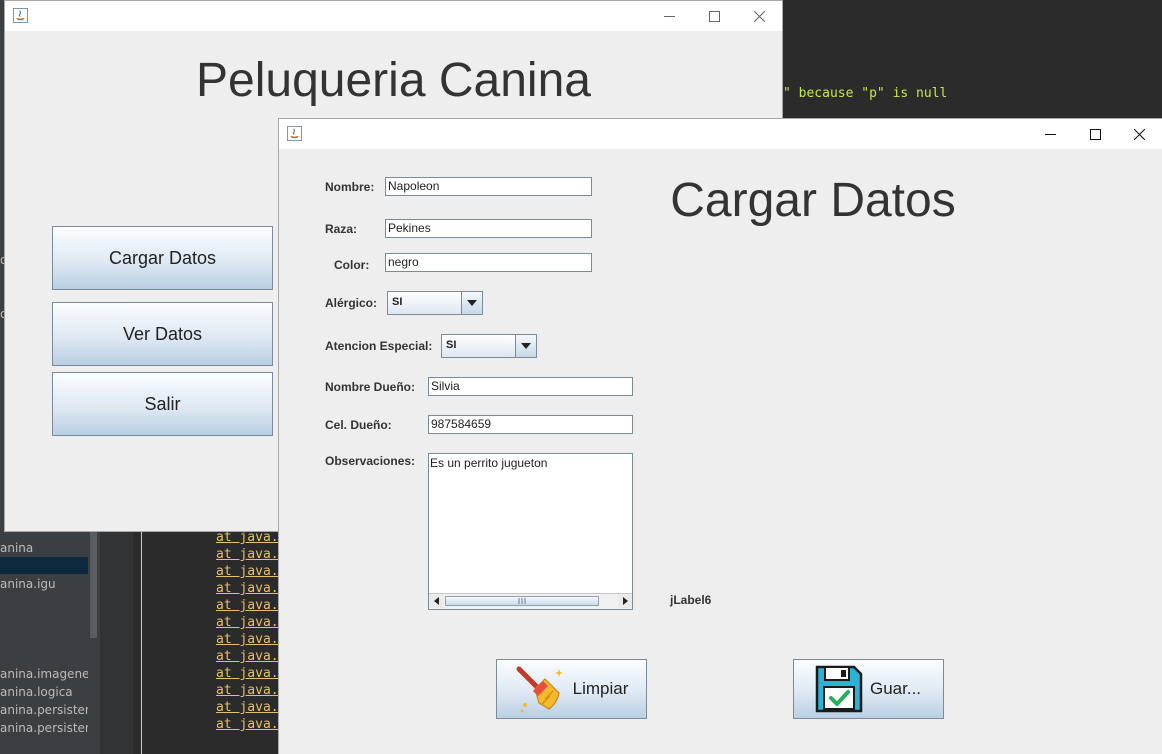 Image resolution: width=1162 pixels, height=754 pixels. Describe the element at coordinates (44, 565) in the screenshot. I see `tree-item-selected` at that location.